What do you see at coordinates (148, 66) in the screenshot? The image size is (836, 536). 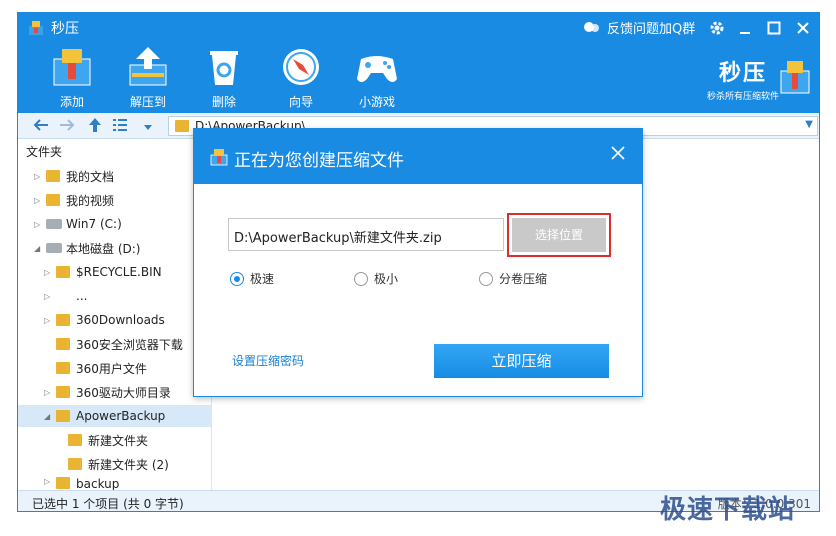 I see `extract-icon` at bounding box center [148, 66].